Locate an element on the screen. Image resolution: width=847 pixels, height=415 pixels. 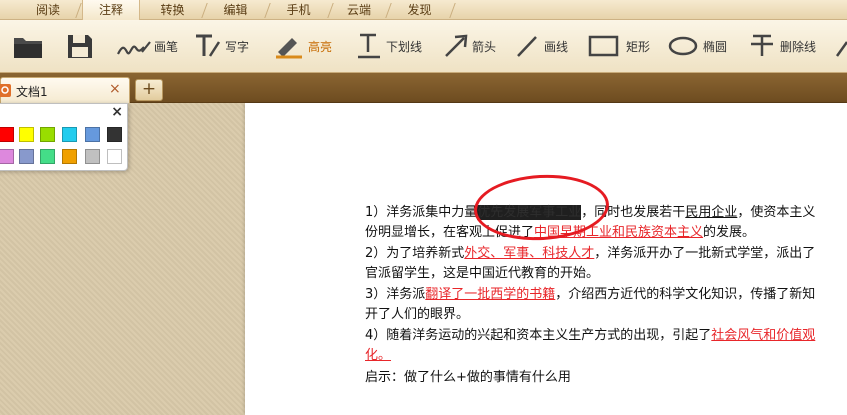
text-run: ，使资本主义 is located at coordinates (776, 212).